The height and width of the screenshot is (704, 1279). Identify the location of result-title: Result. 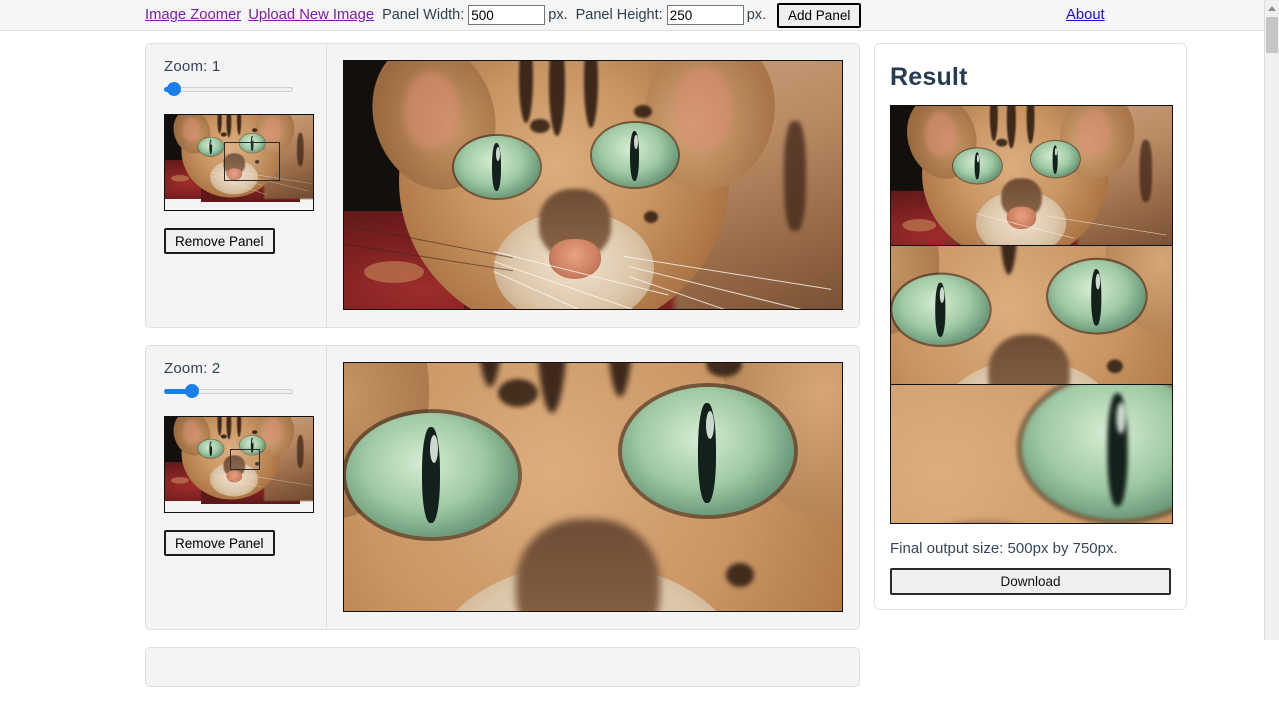
(929, 77).